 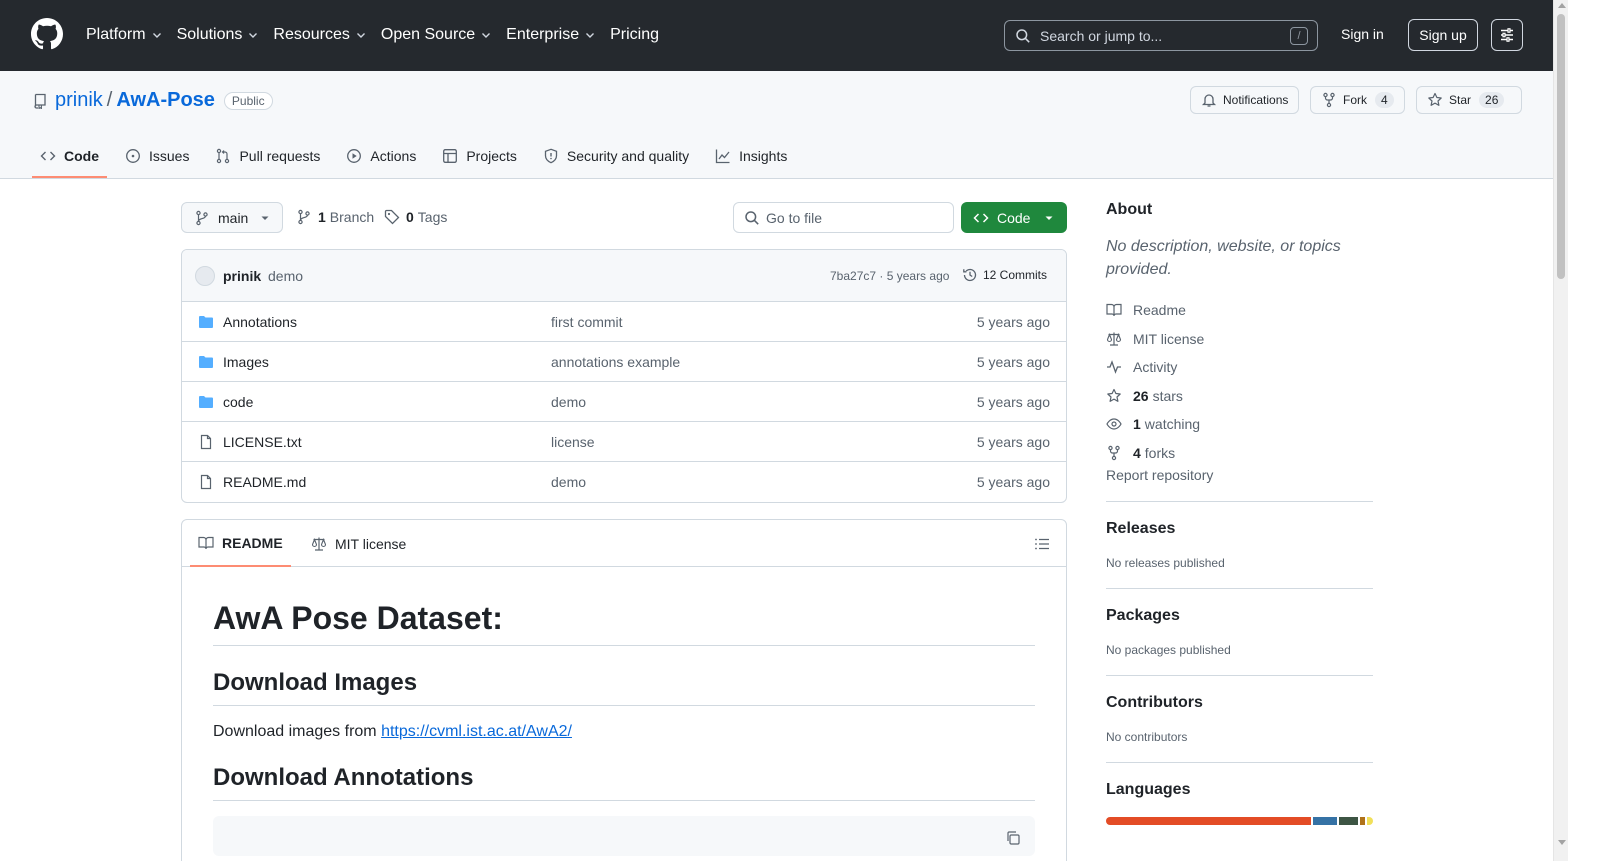 I want to click on star-icon, so click(x=1435, y=99).